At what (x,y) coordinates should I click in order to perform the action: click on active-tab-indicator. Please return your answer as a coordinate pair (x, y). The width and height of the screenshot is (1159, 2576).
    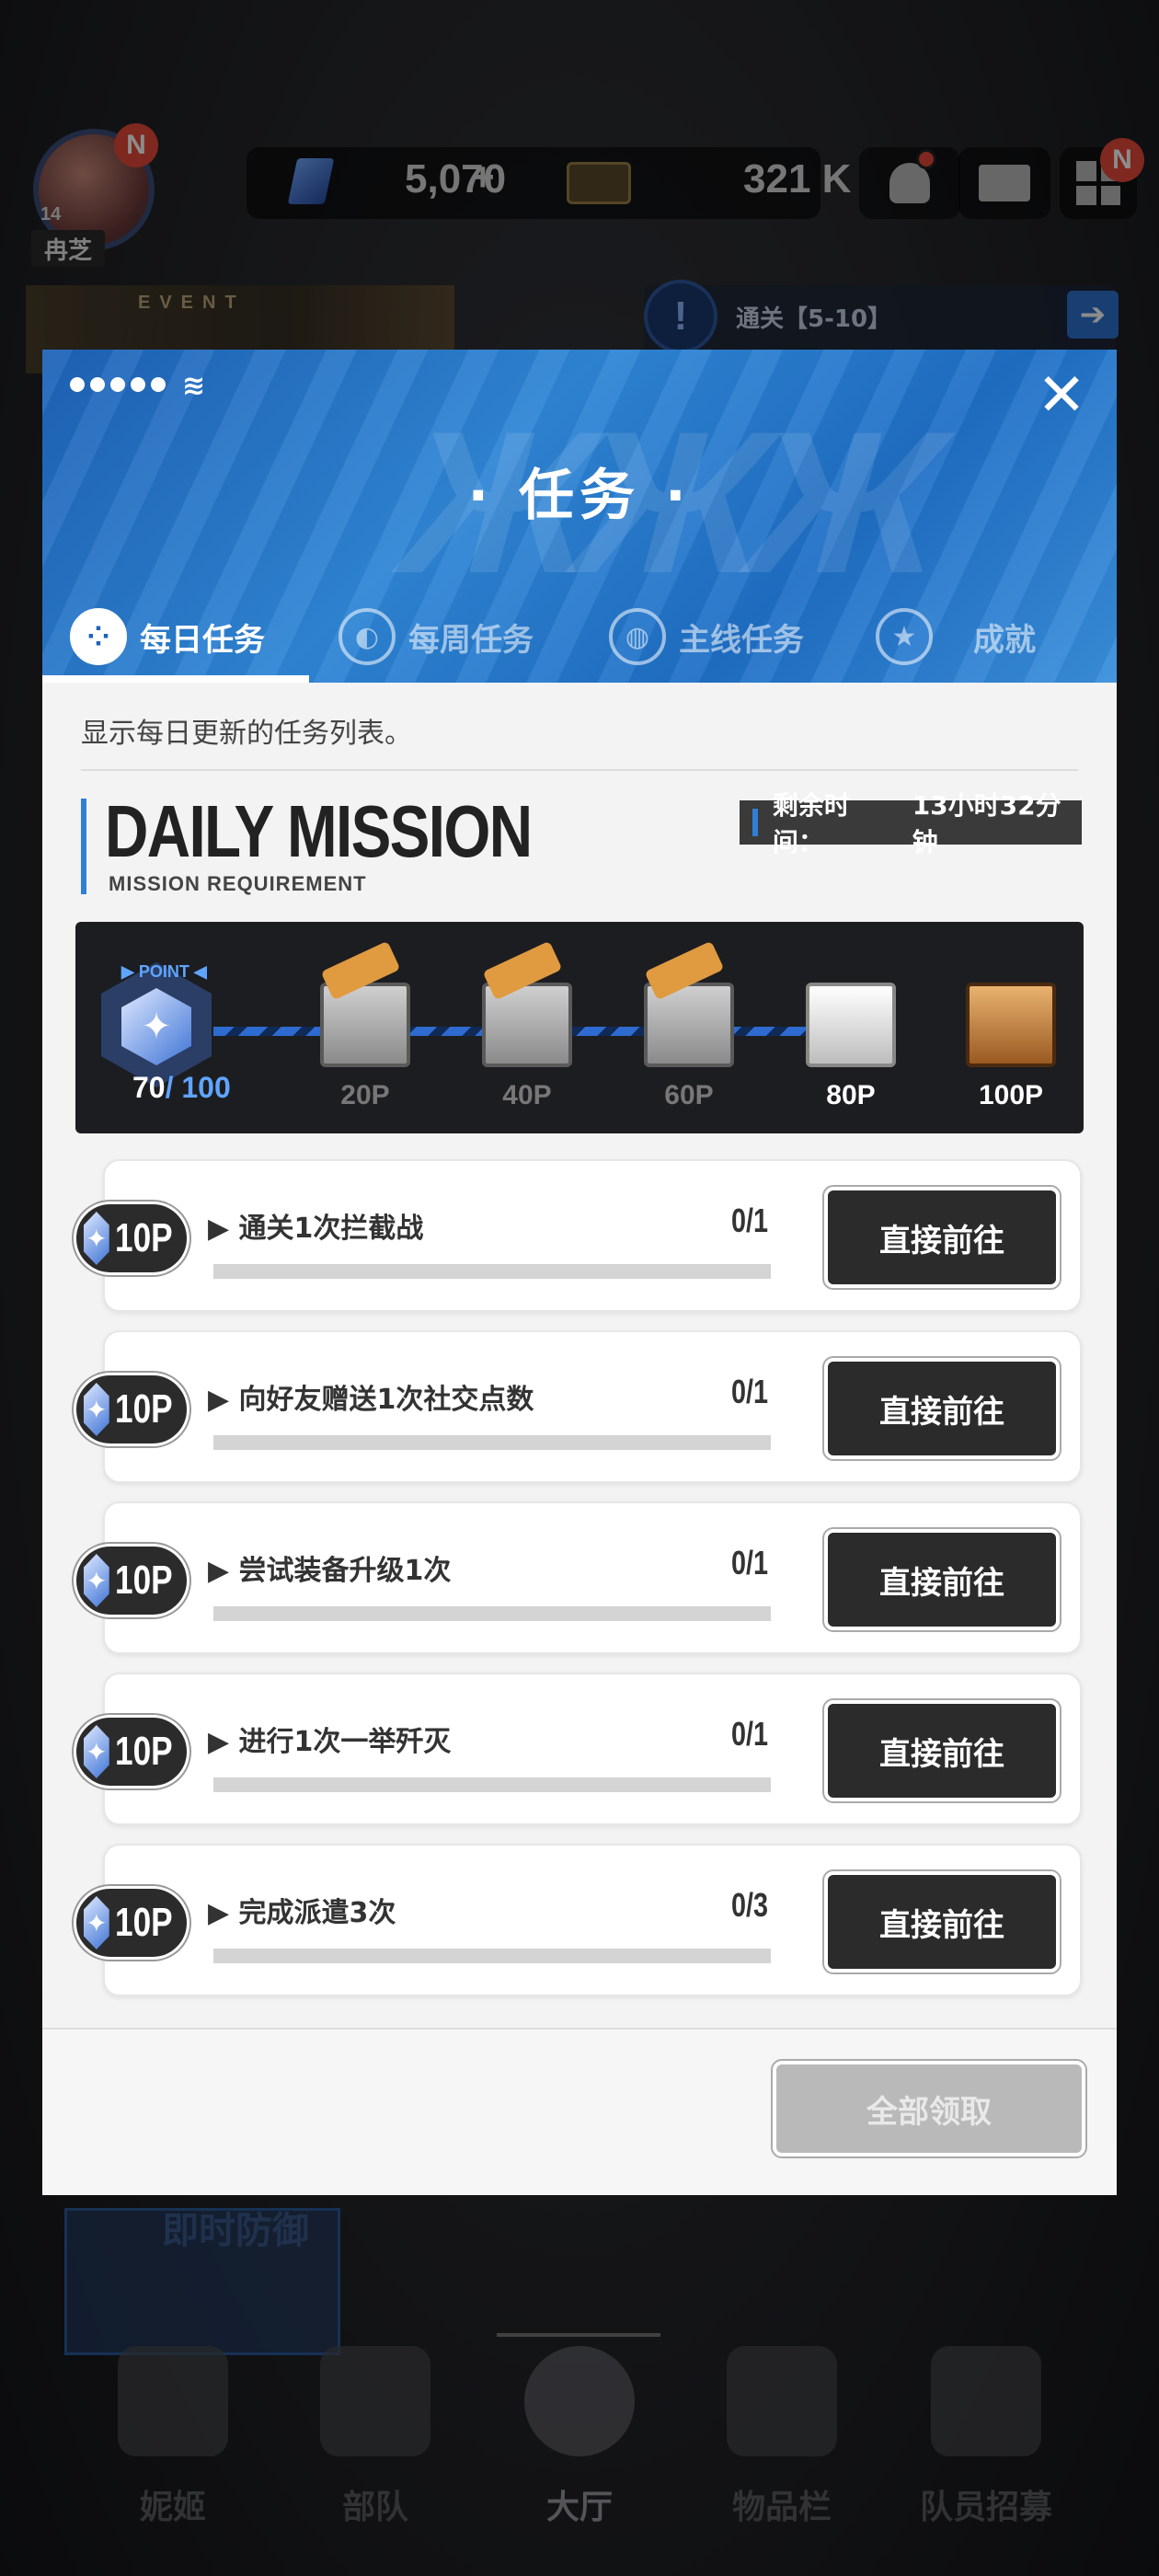
    Looking at the image, I should click on (175, 679).